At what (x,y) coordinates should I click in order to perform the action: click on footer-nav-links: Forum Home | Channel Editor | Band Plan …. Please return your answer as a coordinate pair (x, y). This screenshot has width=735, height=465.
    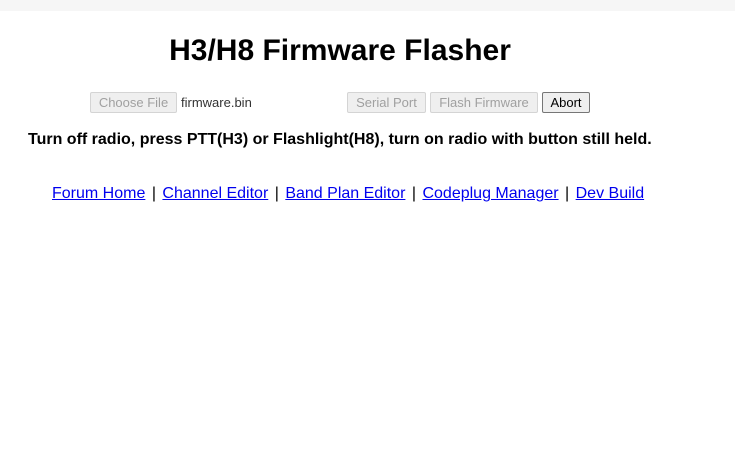
    Looking at the image, I should click on (348, 193).